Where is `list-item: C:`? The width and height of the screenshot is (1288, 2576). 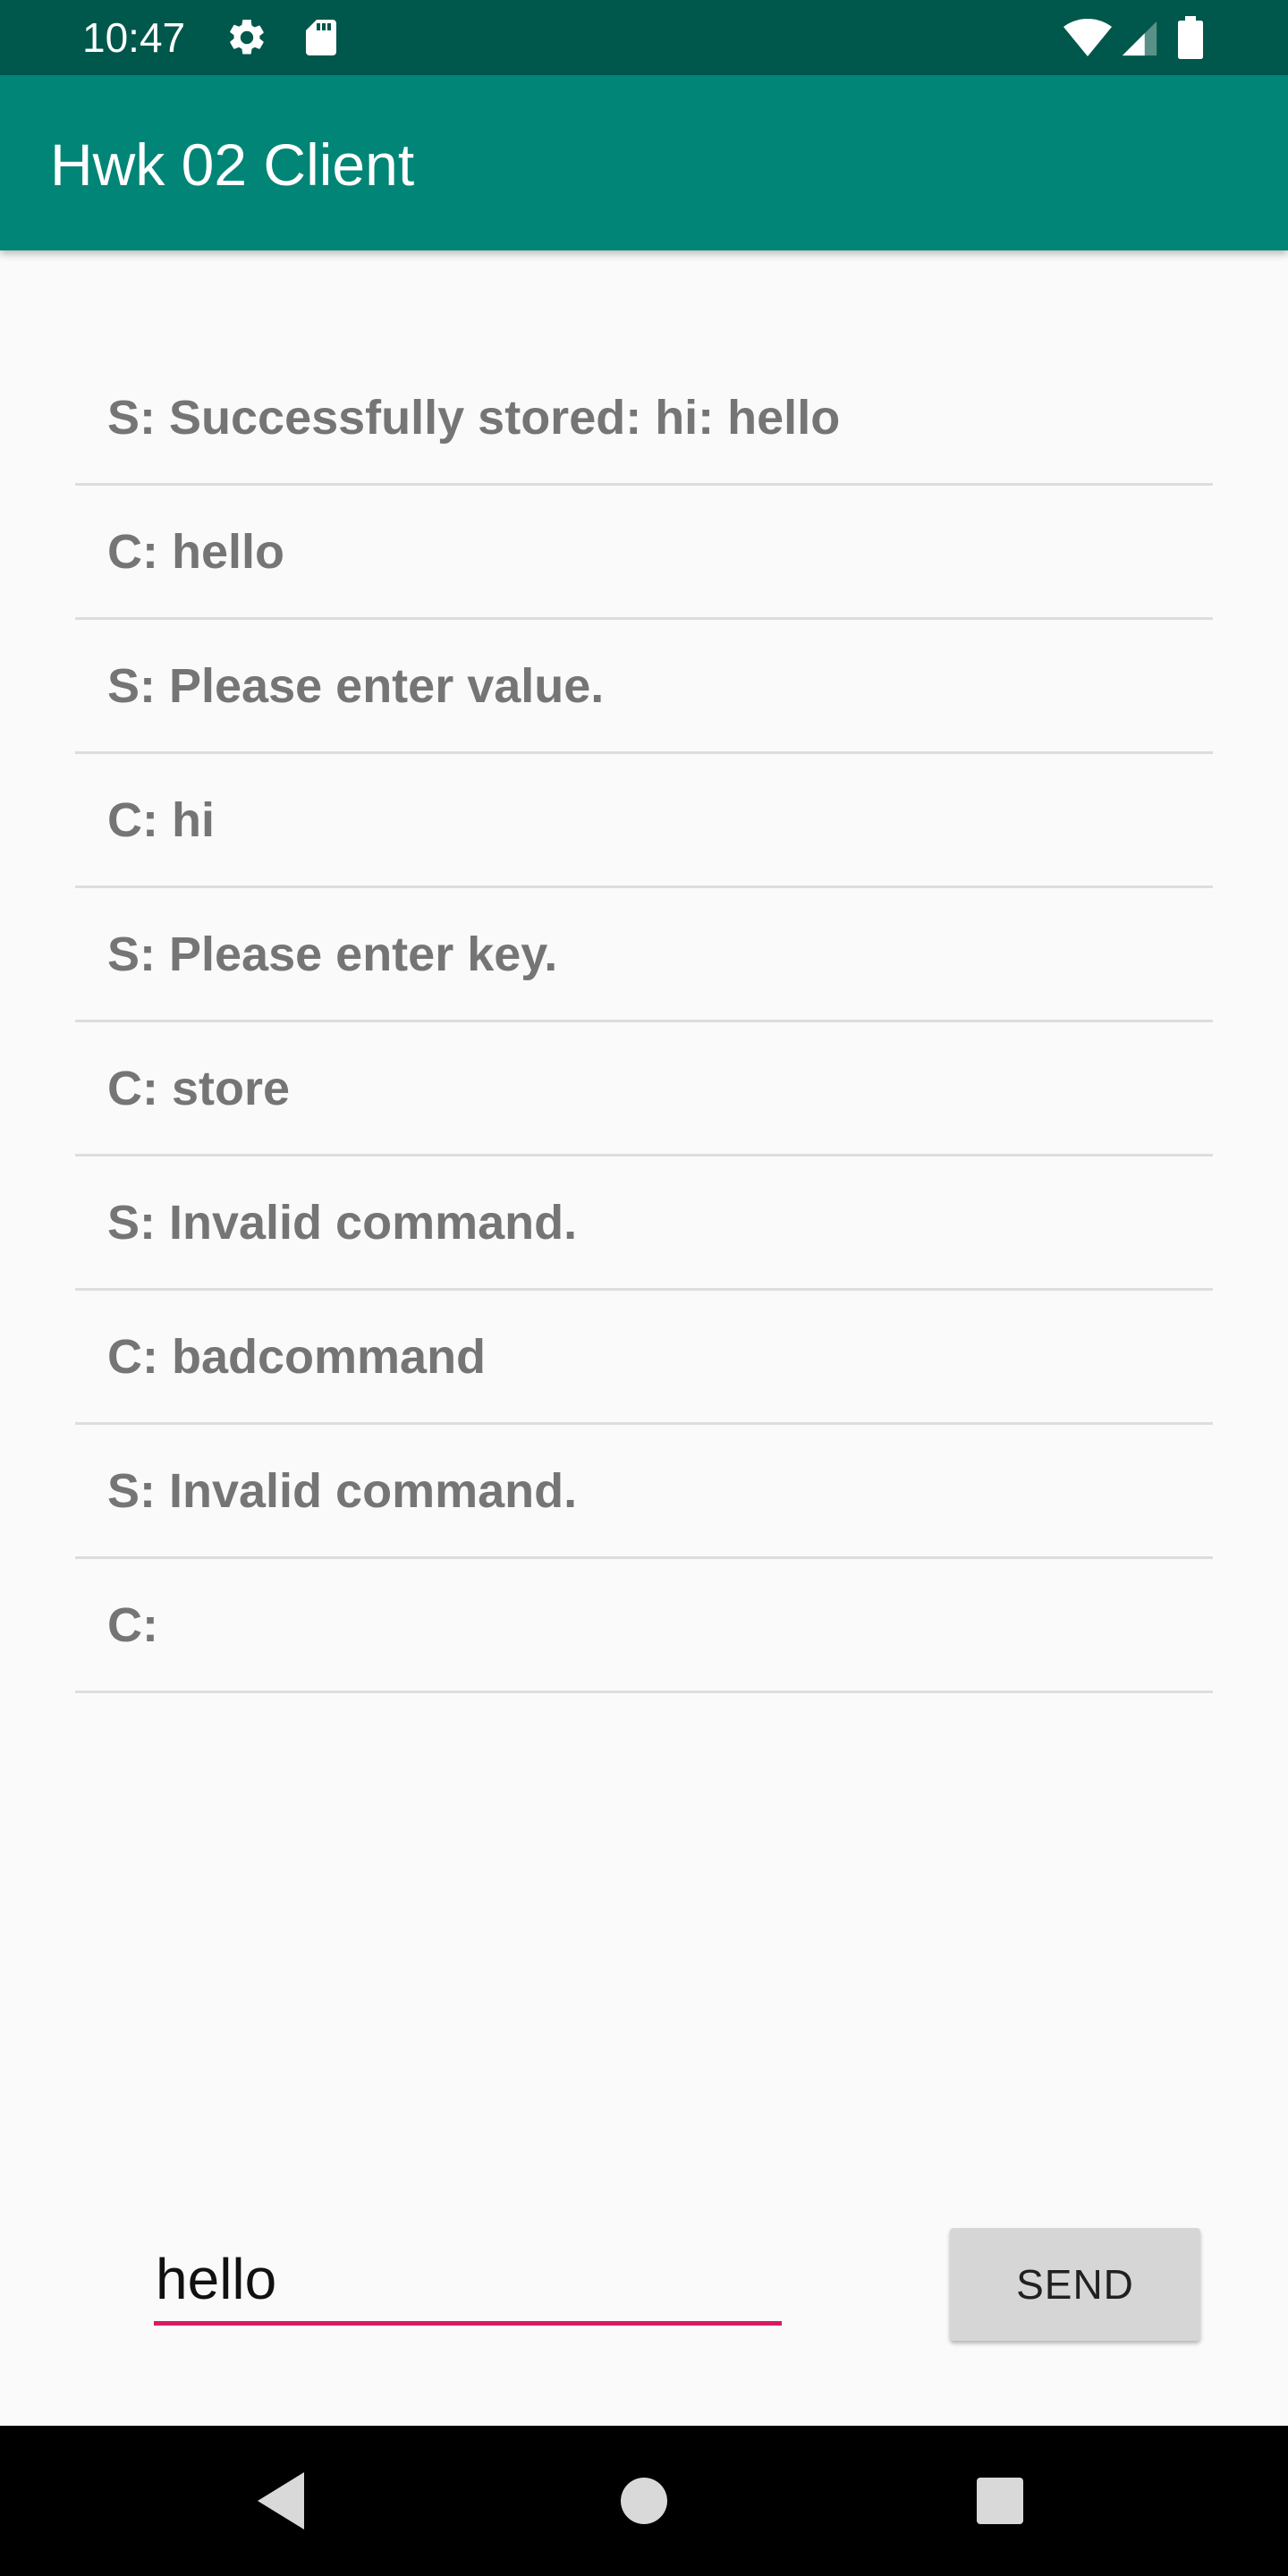
list-item: C: is located at coordinates (644, 1626).